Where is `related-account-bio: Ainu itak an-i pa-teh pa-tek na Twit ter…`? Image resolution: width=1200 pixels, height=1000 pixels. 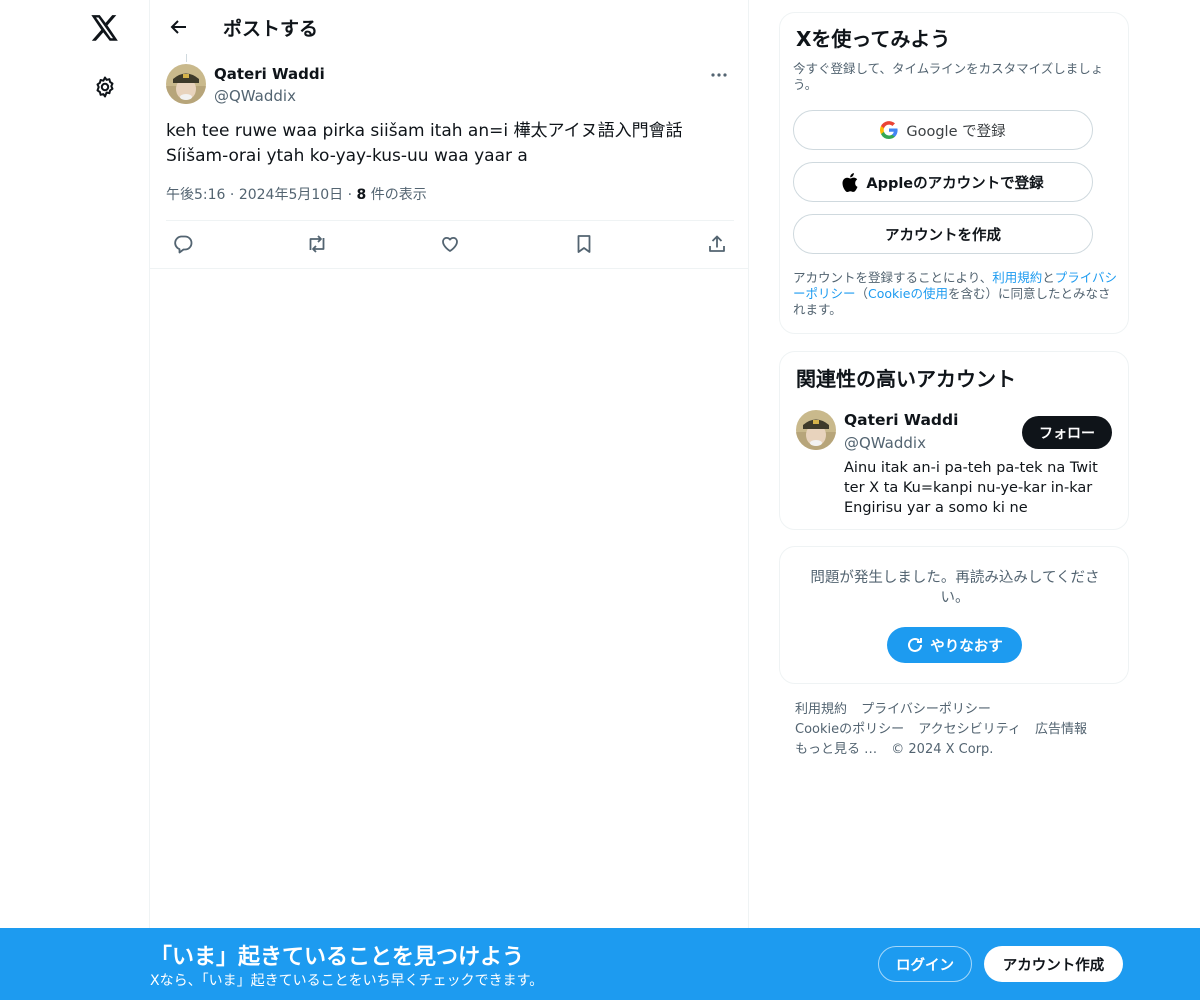
related-account-bio: Ainu itak an-i pa-teh pa-tek na Twit ter… is located at coordinates (971, 488).